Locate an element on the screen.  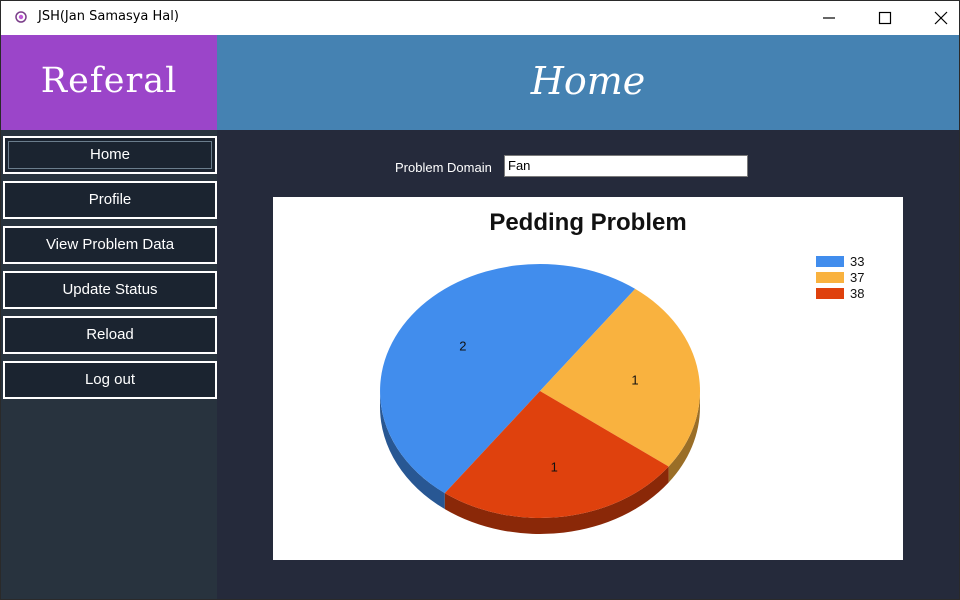
sidebar-item-update-status: Update Status is located at coordinates (110, 290).